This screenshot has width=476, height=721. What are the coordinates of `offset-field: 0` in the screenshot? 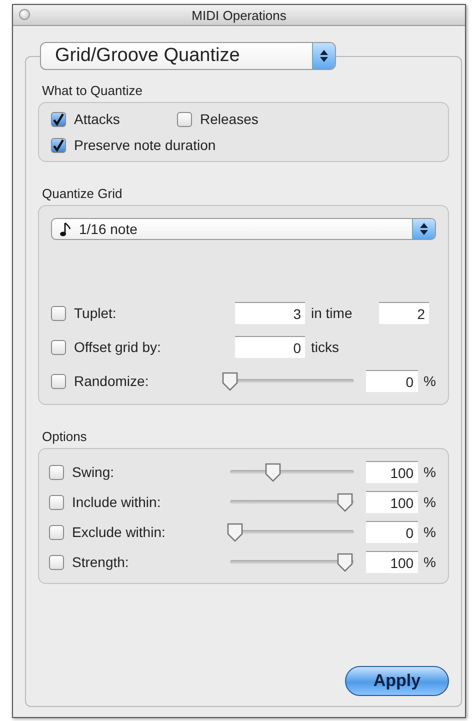 It's located at (270, 347).